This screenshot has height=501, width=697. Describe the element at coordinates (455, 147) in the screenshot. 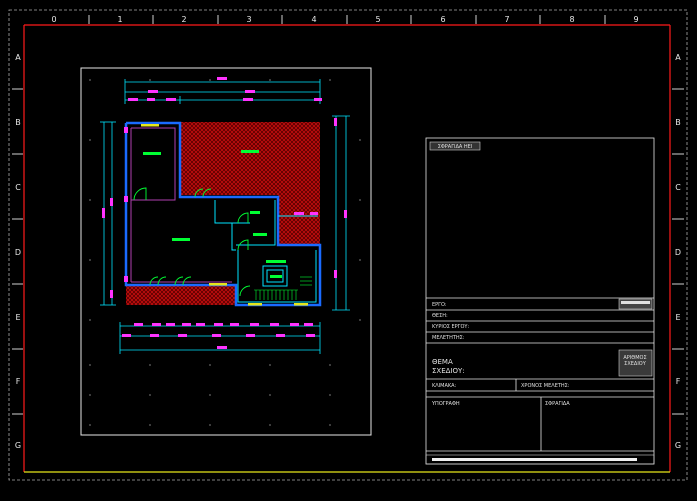

I see `stamp-header-label: ΣΦΡΑΓΙΔΑ ΗΕΙ` at that location.